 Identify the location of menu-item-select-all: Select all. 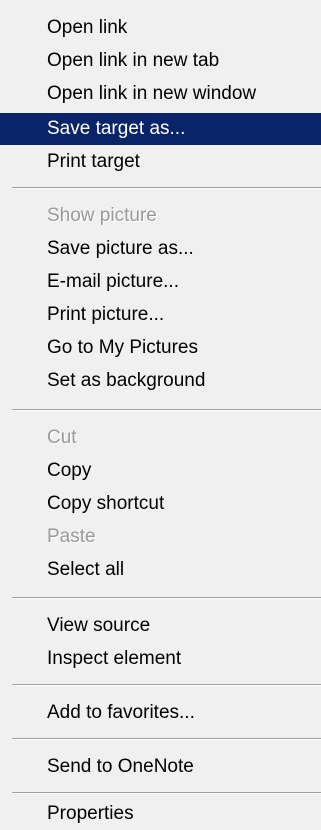
(160, 570).